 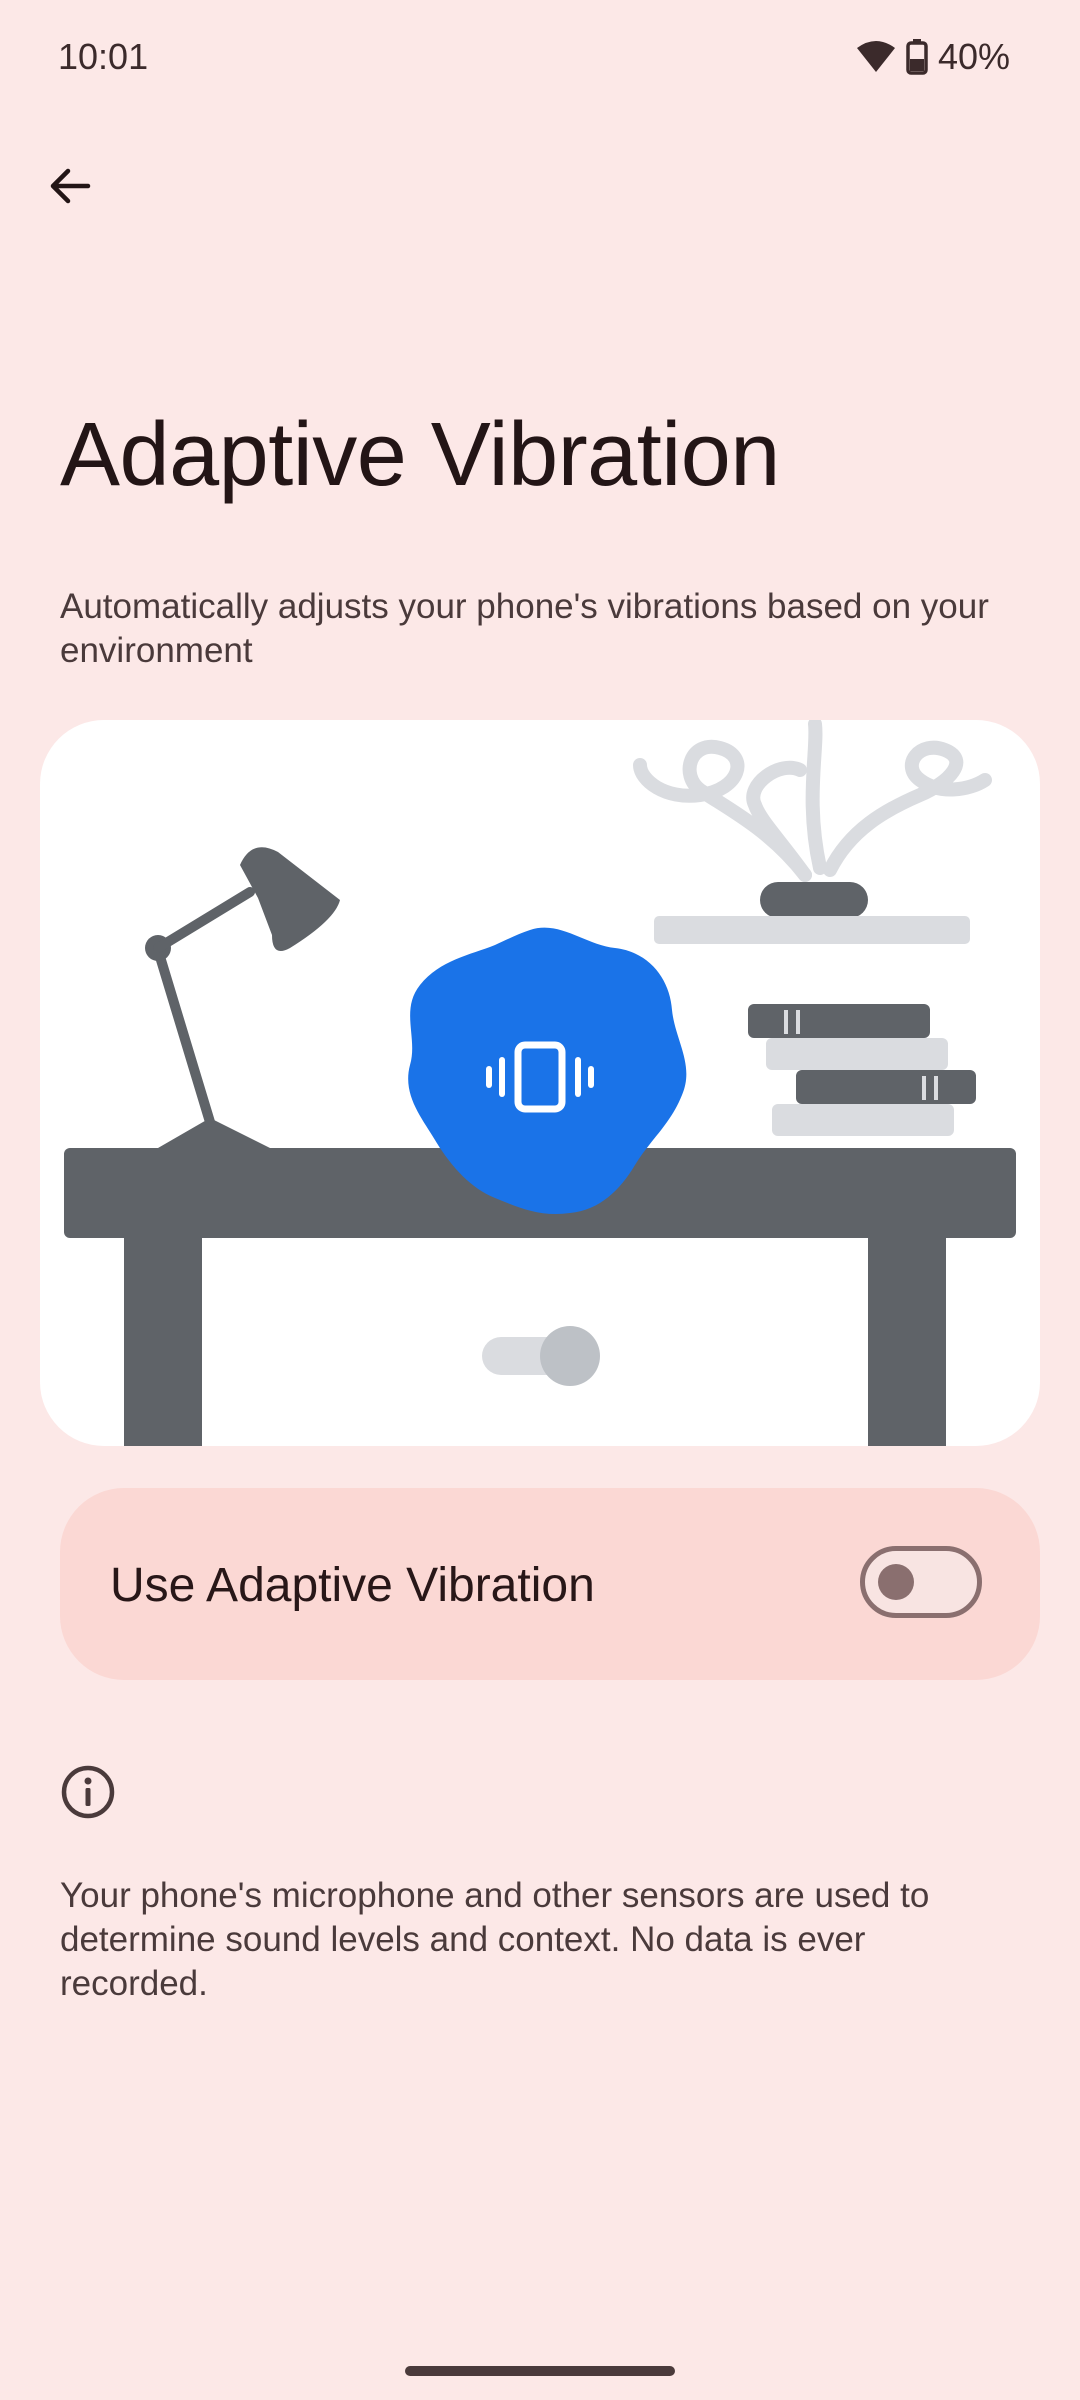 I want to click on page-title: Adaptive Vibration, so click(x=420, y=455).